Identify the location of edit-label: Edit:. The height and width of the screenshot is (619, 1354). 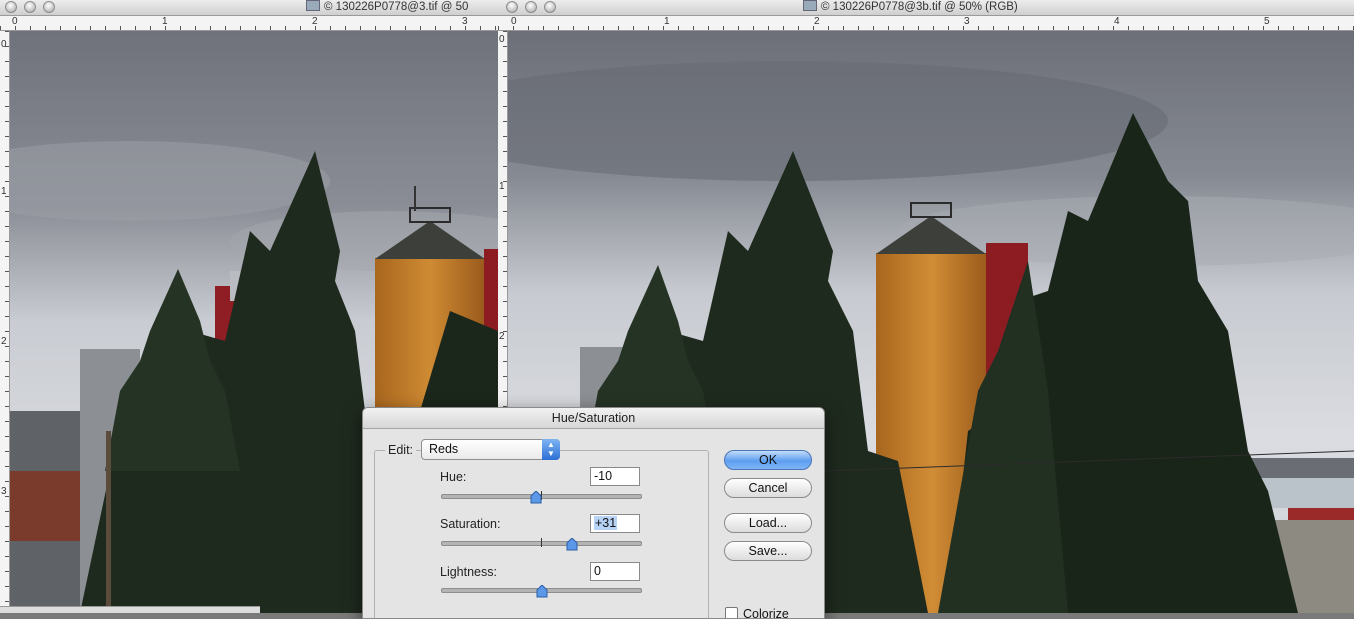
(401, 450).